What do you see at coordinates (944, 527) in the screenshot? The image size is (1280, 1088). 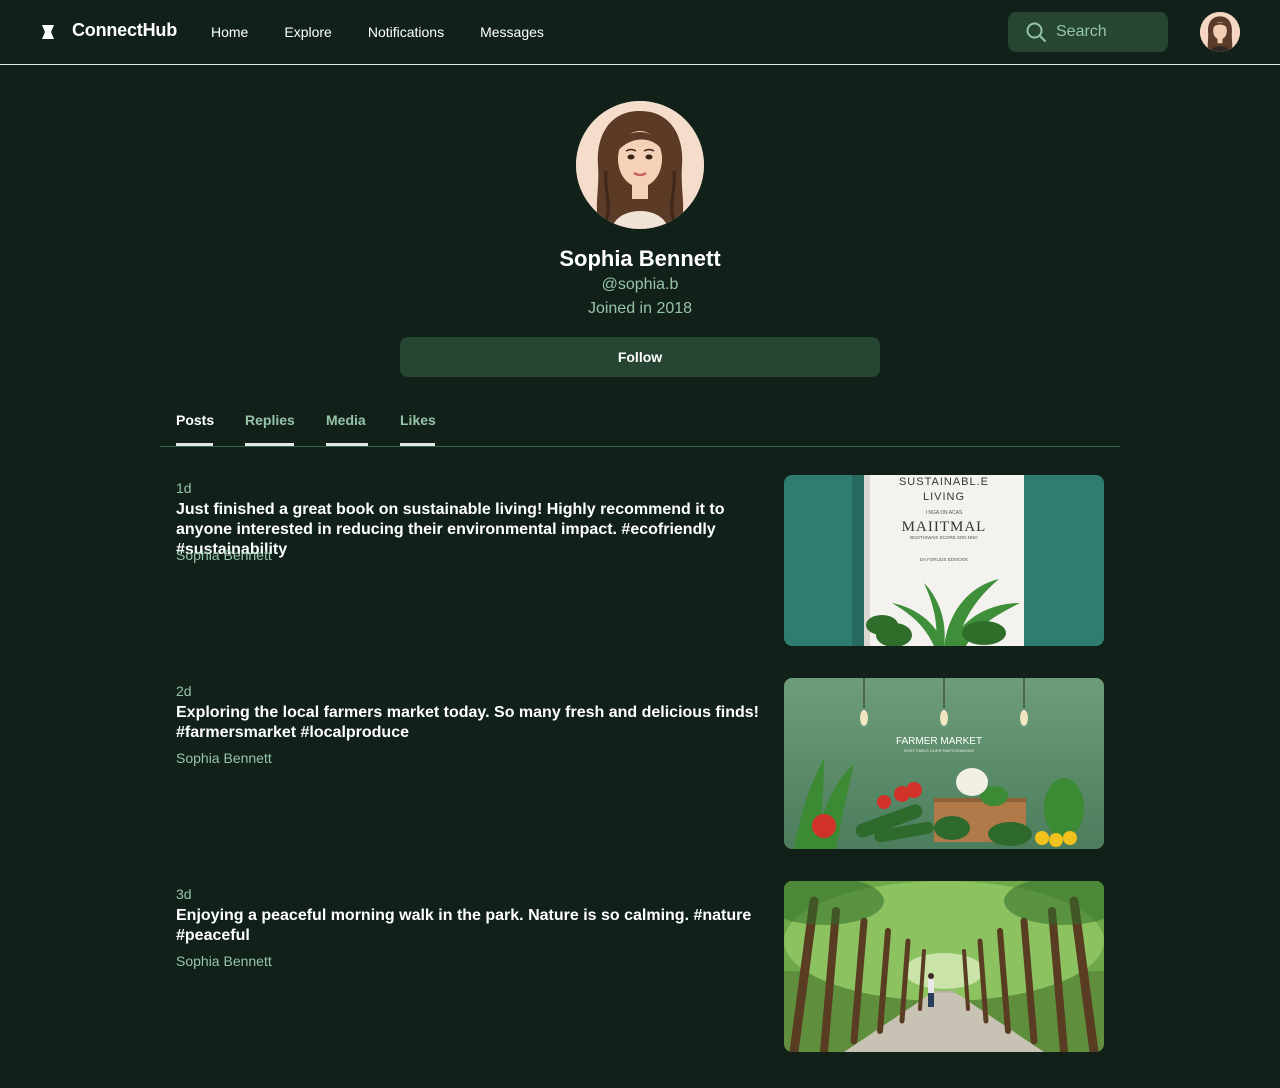 I see `book-heading: MAIITMAL` at bounding box center [944, 527].